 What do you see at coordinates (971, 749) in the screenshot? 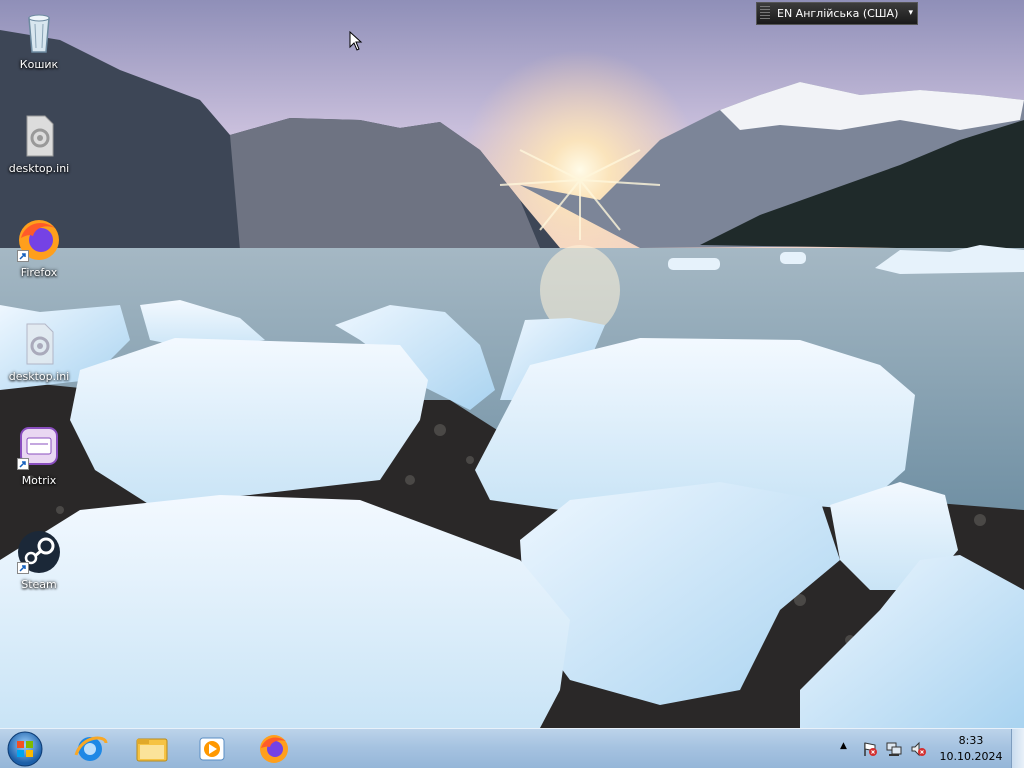
I see `clock: 8:33 10.10.2024` at bounding box center [971, 749].